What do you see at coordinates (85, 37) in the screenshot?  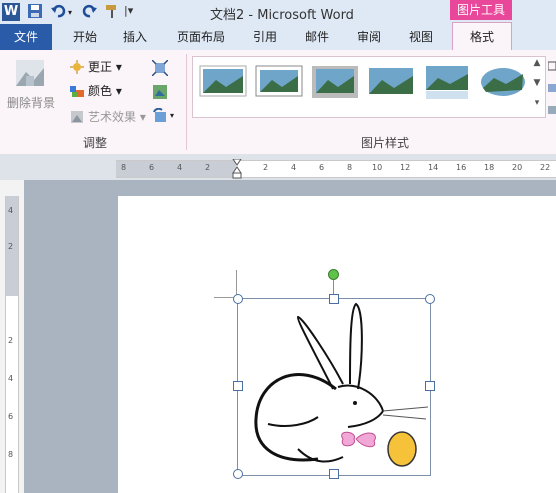 I see `tab-home: 开始` at bounding box center [85, 37].